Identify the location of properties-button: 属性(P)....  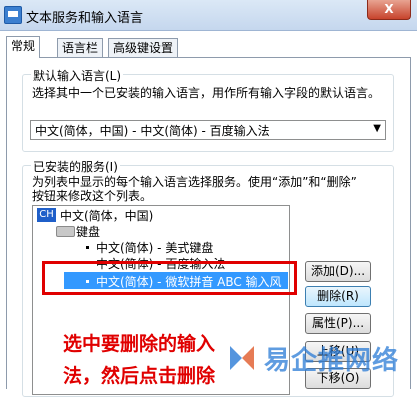
(338, 323).